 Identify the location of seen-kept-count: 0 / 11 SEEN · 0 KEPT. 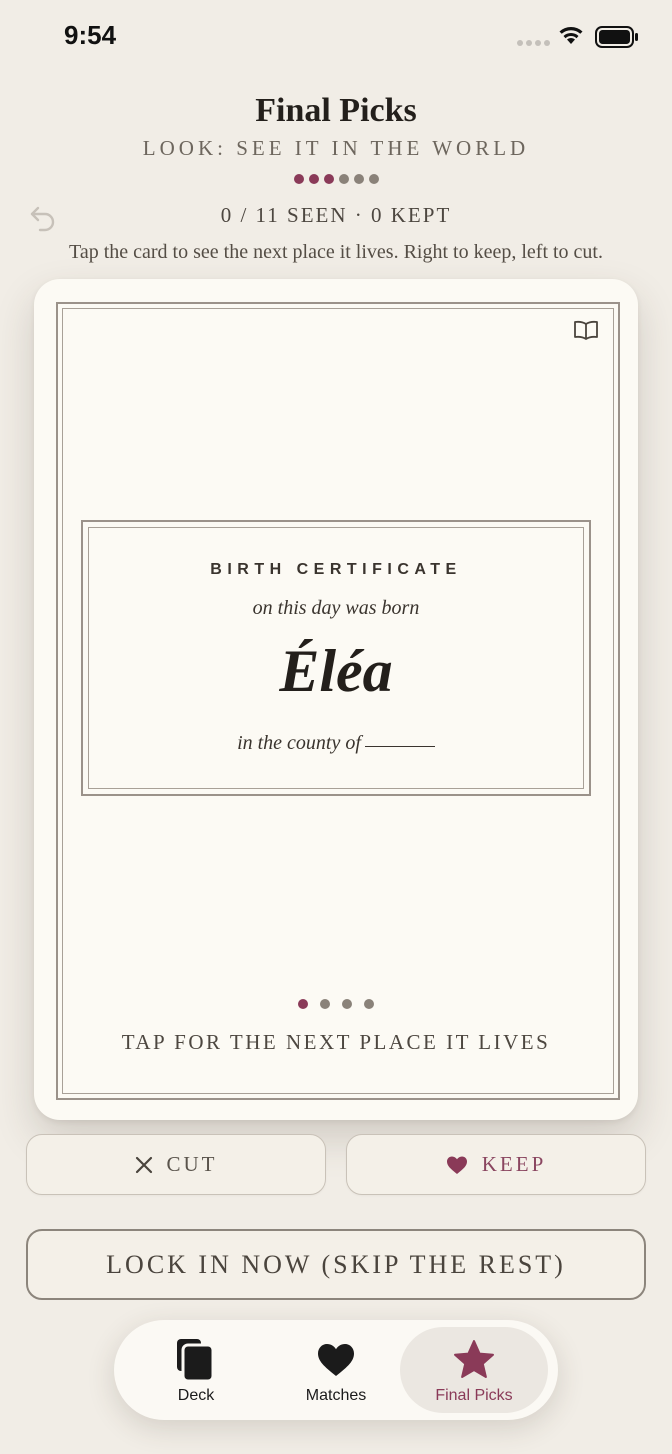
(336, 215).